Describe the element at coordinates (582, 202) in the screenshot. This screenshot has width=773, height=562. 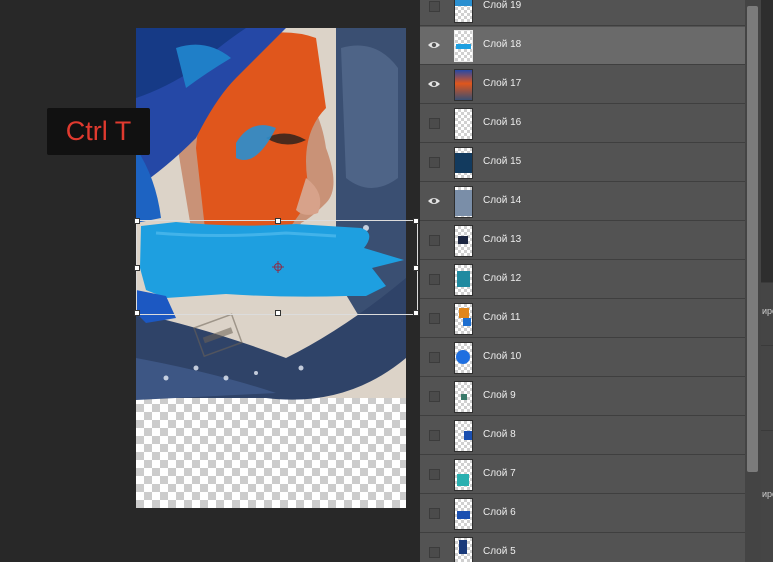
I see `layer-row: Слой 14` at that location.